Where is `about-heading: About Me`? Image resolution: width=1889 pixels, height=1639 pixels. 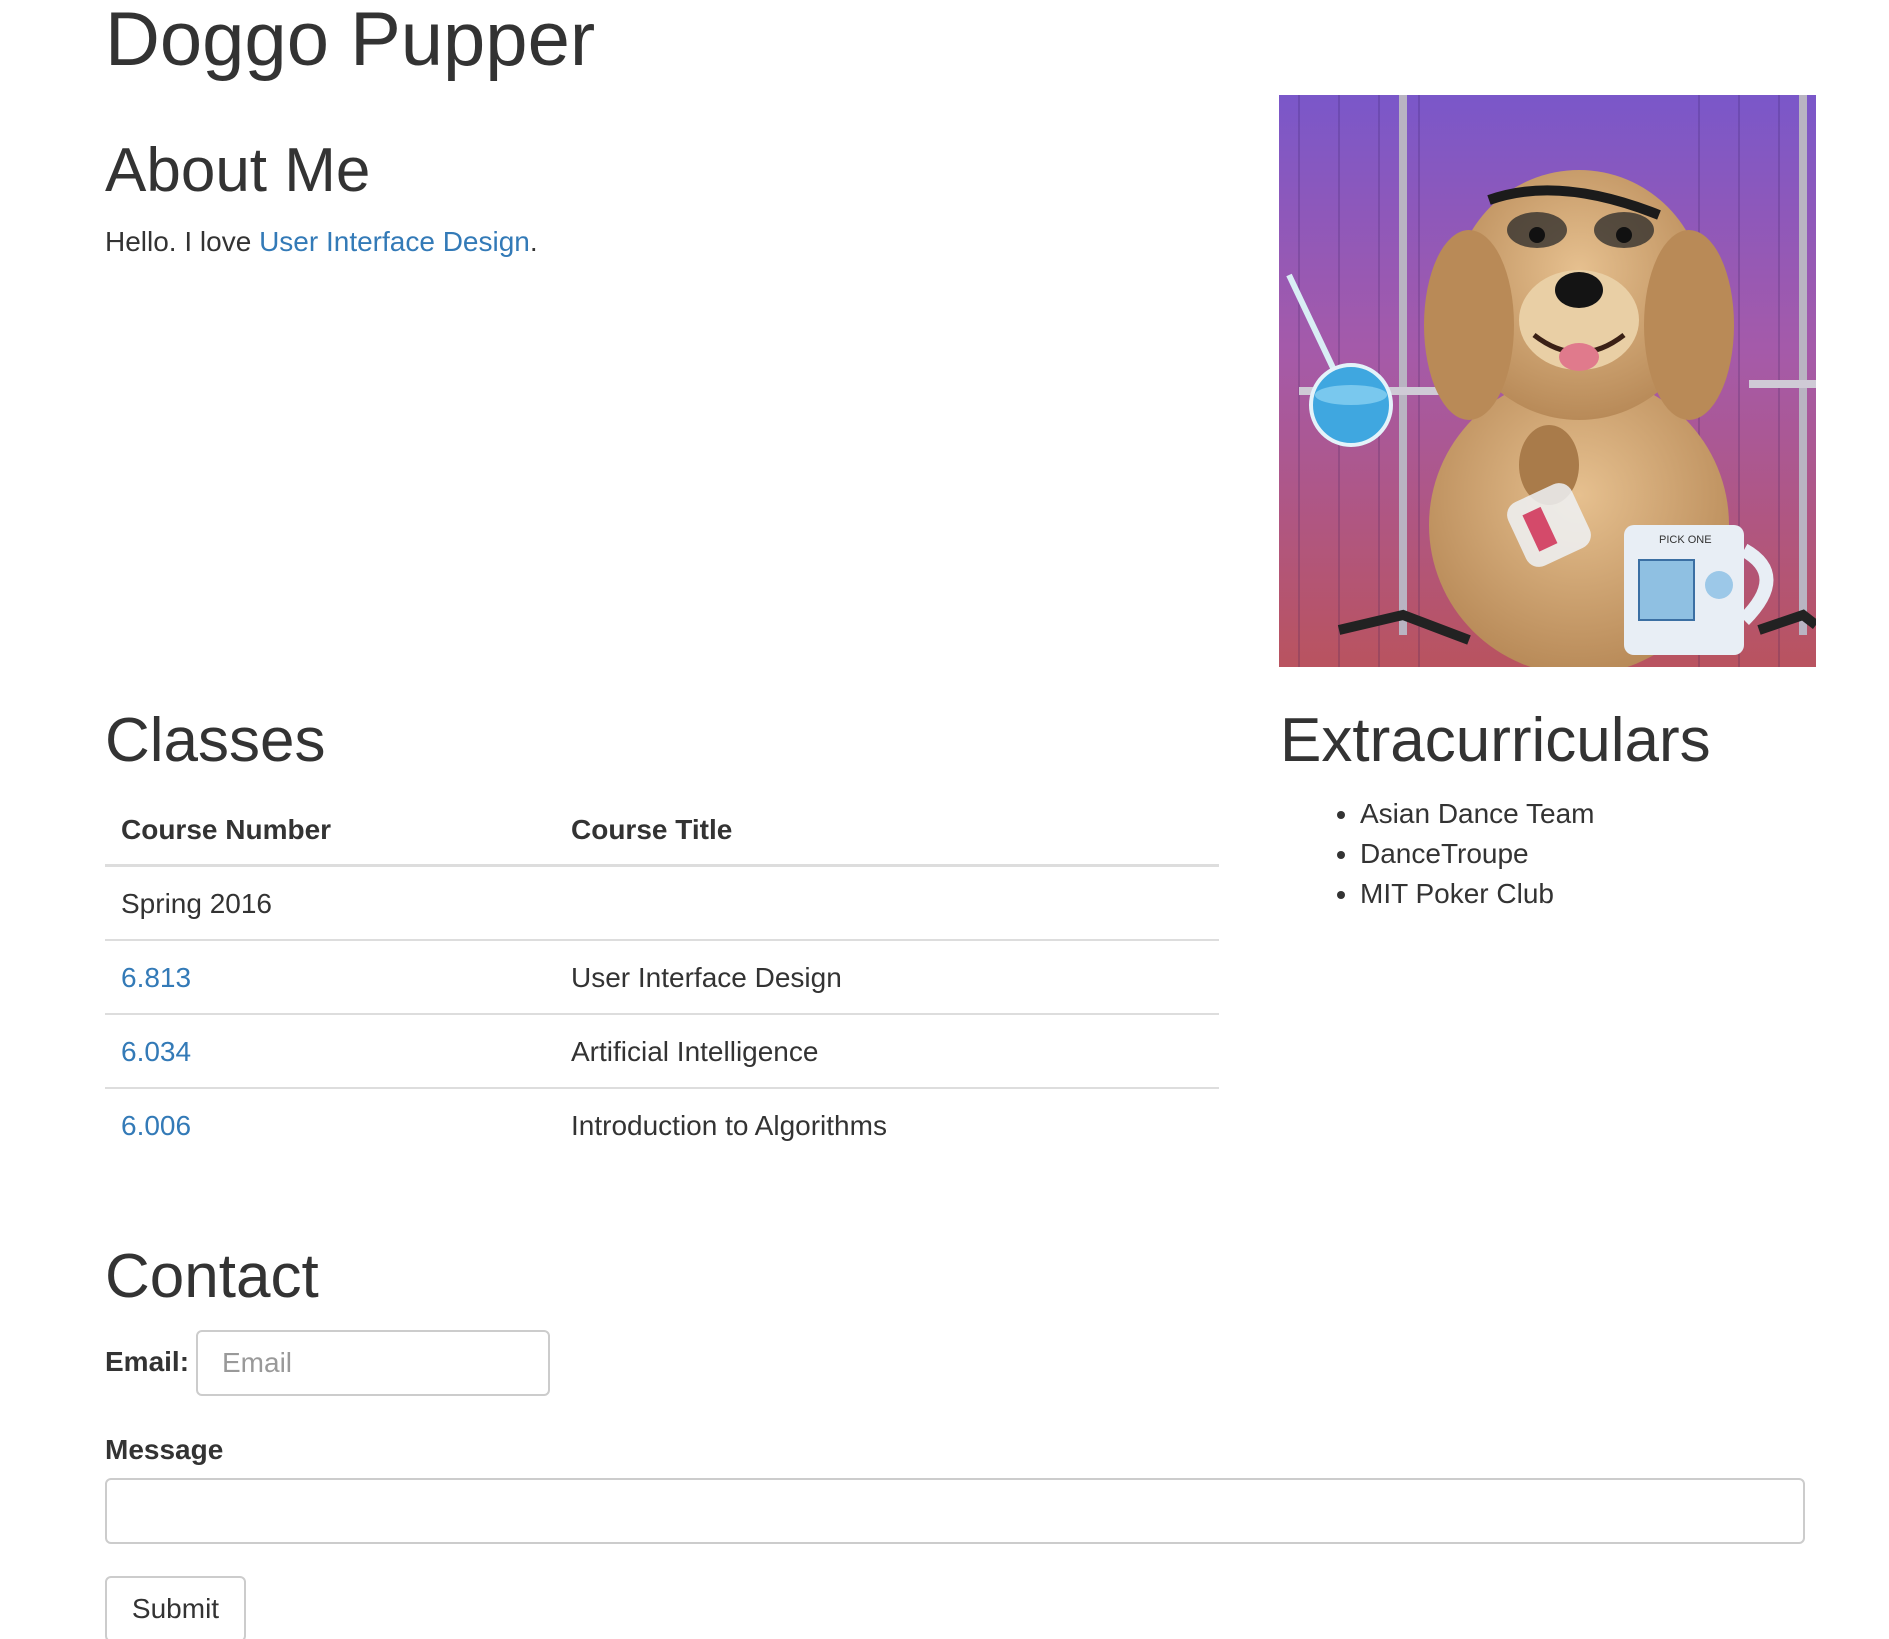
about-heading: About Me is located at coordinates (238, 170).